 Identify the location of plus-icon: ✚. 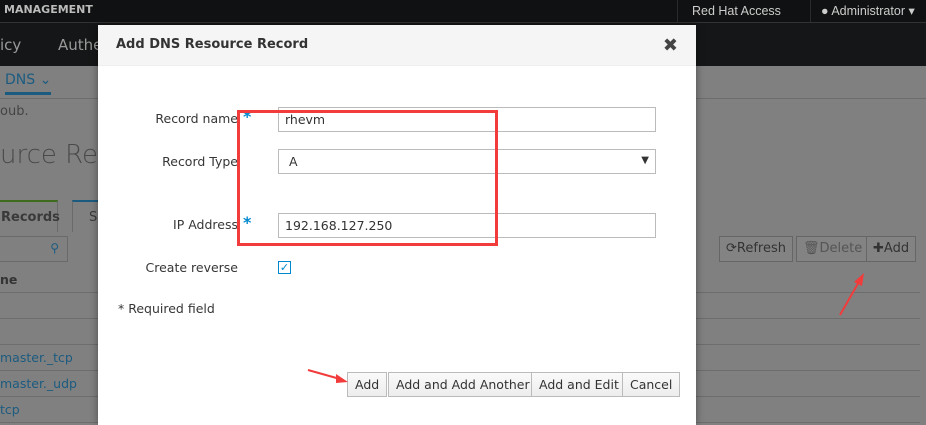
(878, 248).